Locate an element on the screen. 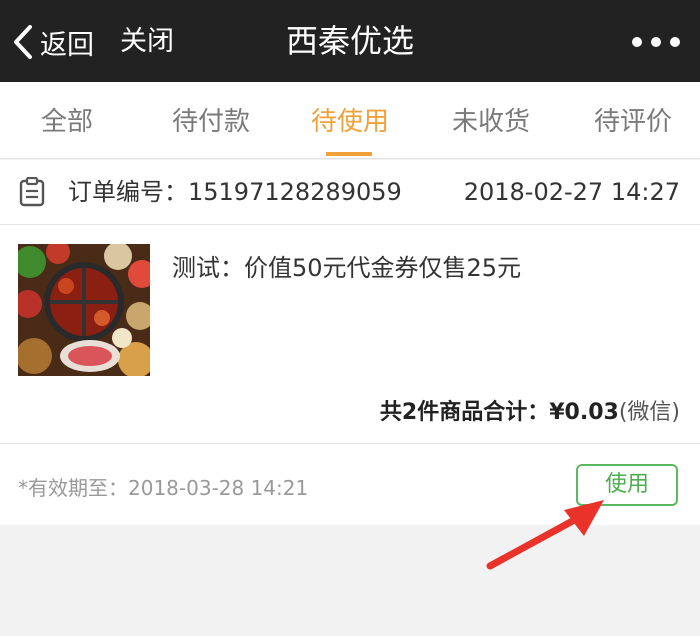  order-header: 订单编号： 15197128289059 2018-02-27 14:27 is located at coordinates (350, 192).